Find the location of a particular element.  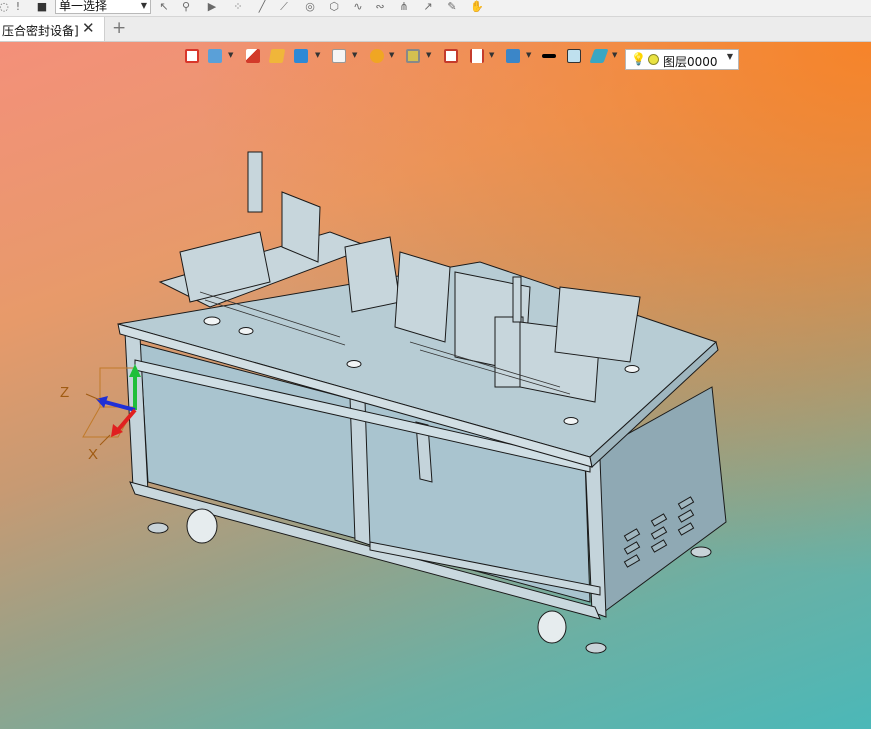

tab-label: 压合密封设备] is located at coordinates (40, 31).